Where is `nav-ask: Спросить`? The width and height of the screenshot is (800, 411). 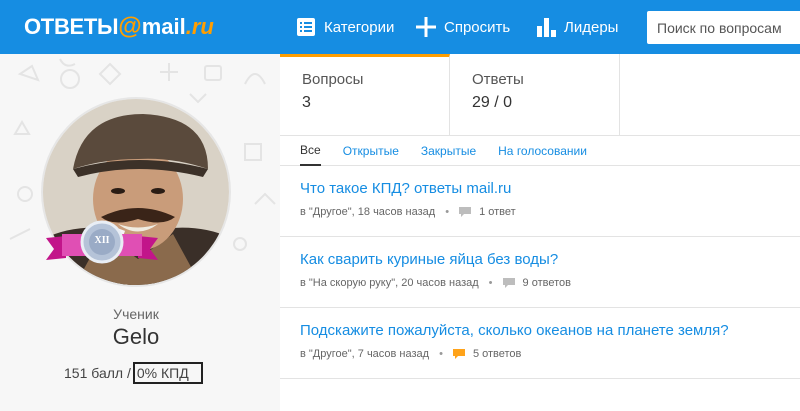 nav-ask: Спросить is located at coordinates (463, 27).